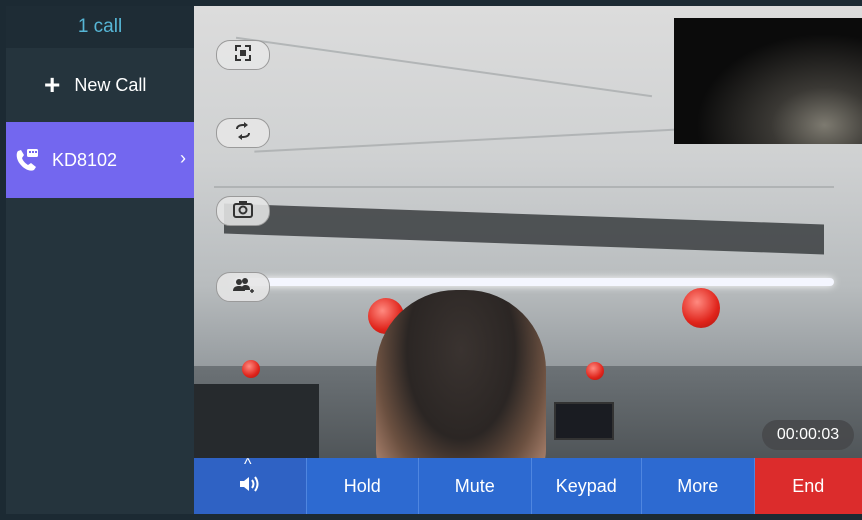 The height and width of the screenshot is (520, 862). I want to click on speaker-icon, so click(250, 486).